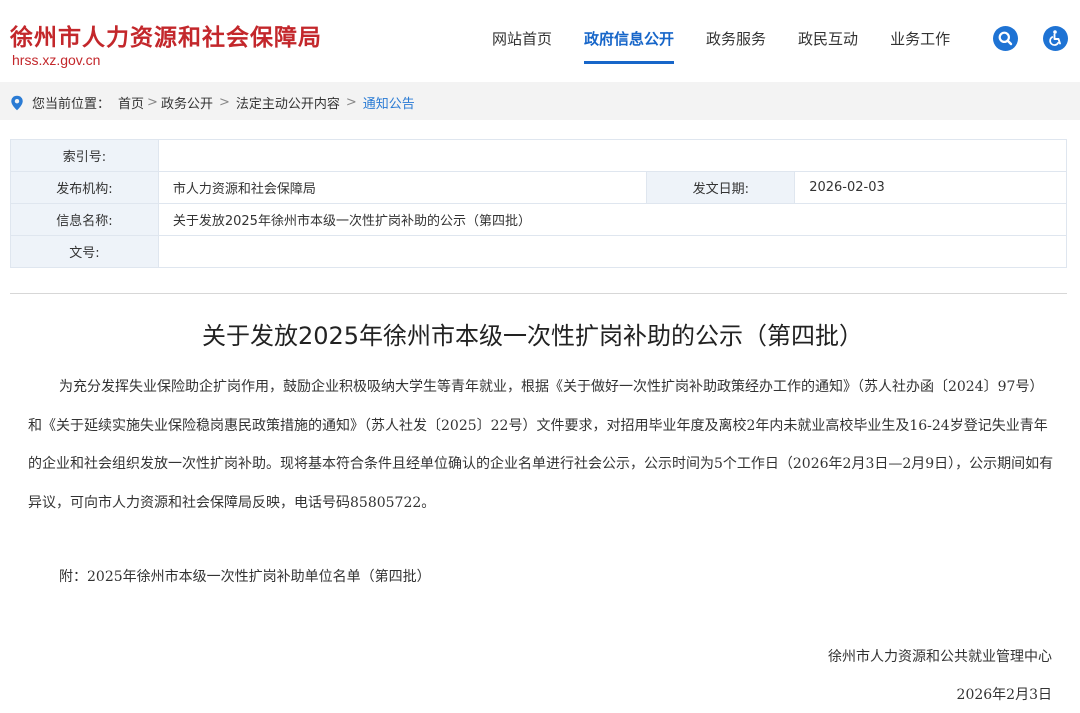  I want to click on accessibility-button, so click(1055, 38).